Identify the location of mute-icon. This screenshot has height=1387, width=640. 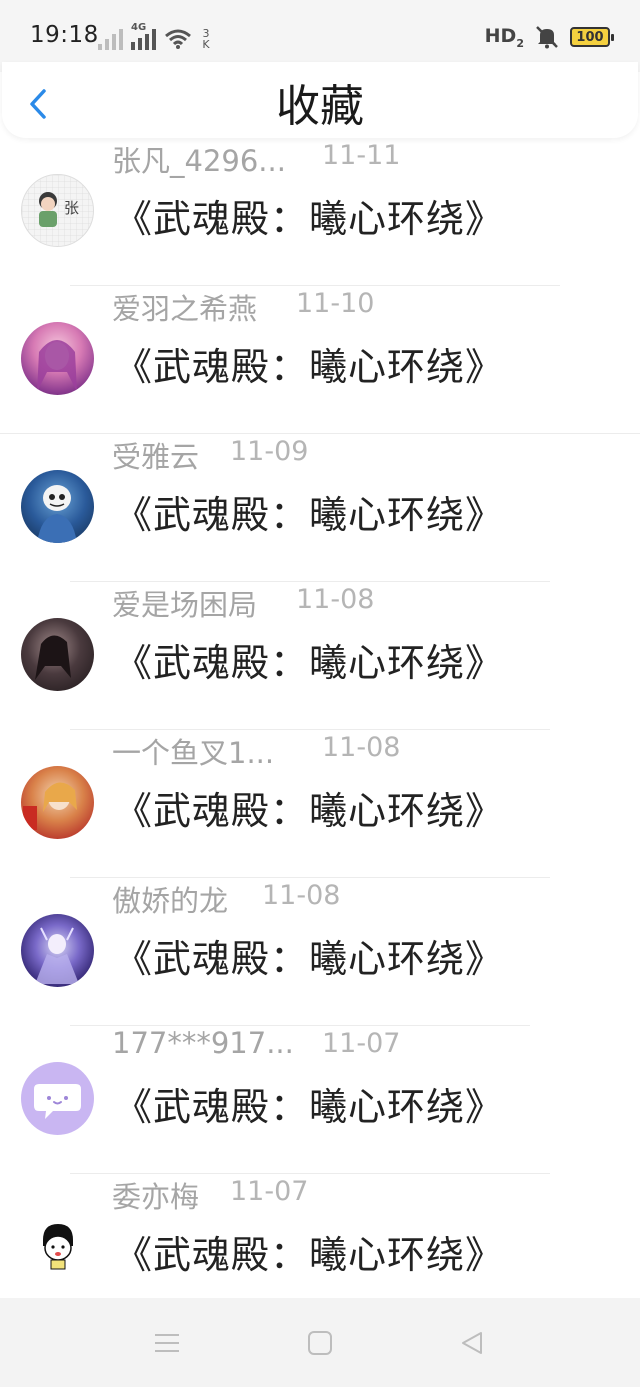
(547, 37).